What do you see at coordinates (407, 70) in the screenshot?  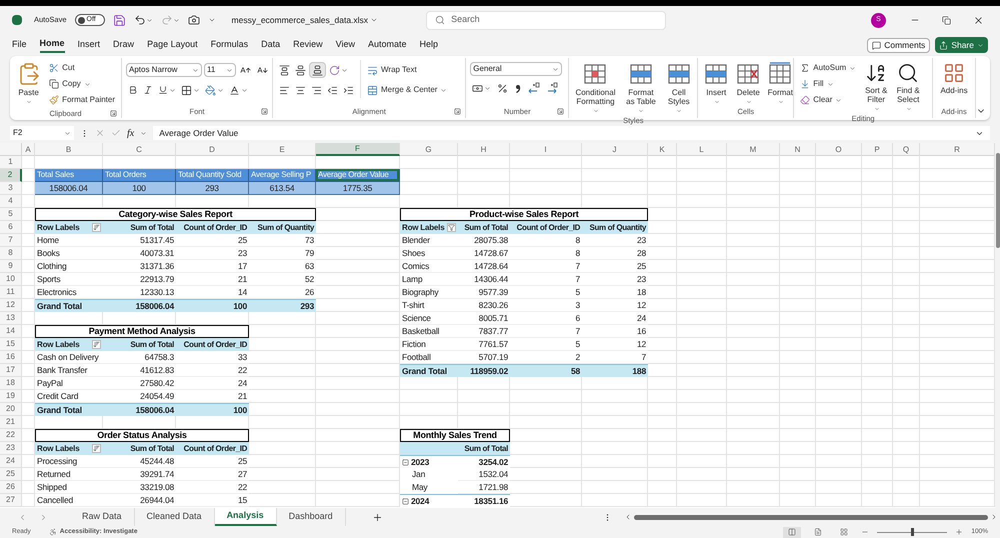 I see `wrap-text-button: Wrap Text` at bounding box center [407, 70].